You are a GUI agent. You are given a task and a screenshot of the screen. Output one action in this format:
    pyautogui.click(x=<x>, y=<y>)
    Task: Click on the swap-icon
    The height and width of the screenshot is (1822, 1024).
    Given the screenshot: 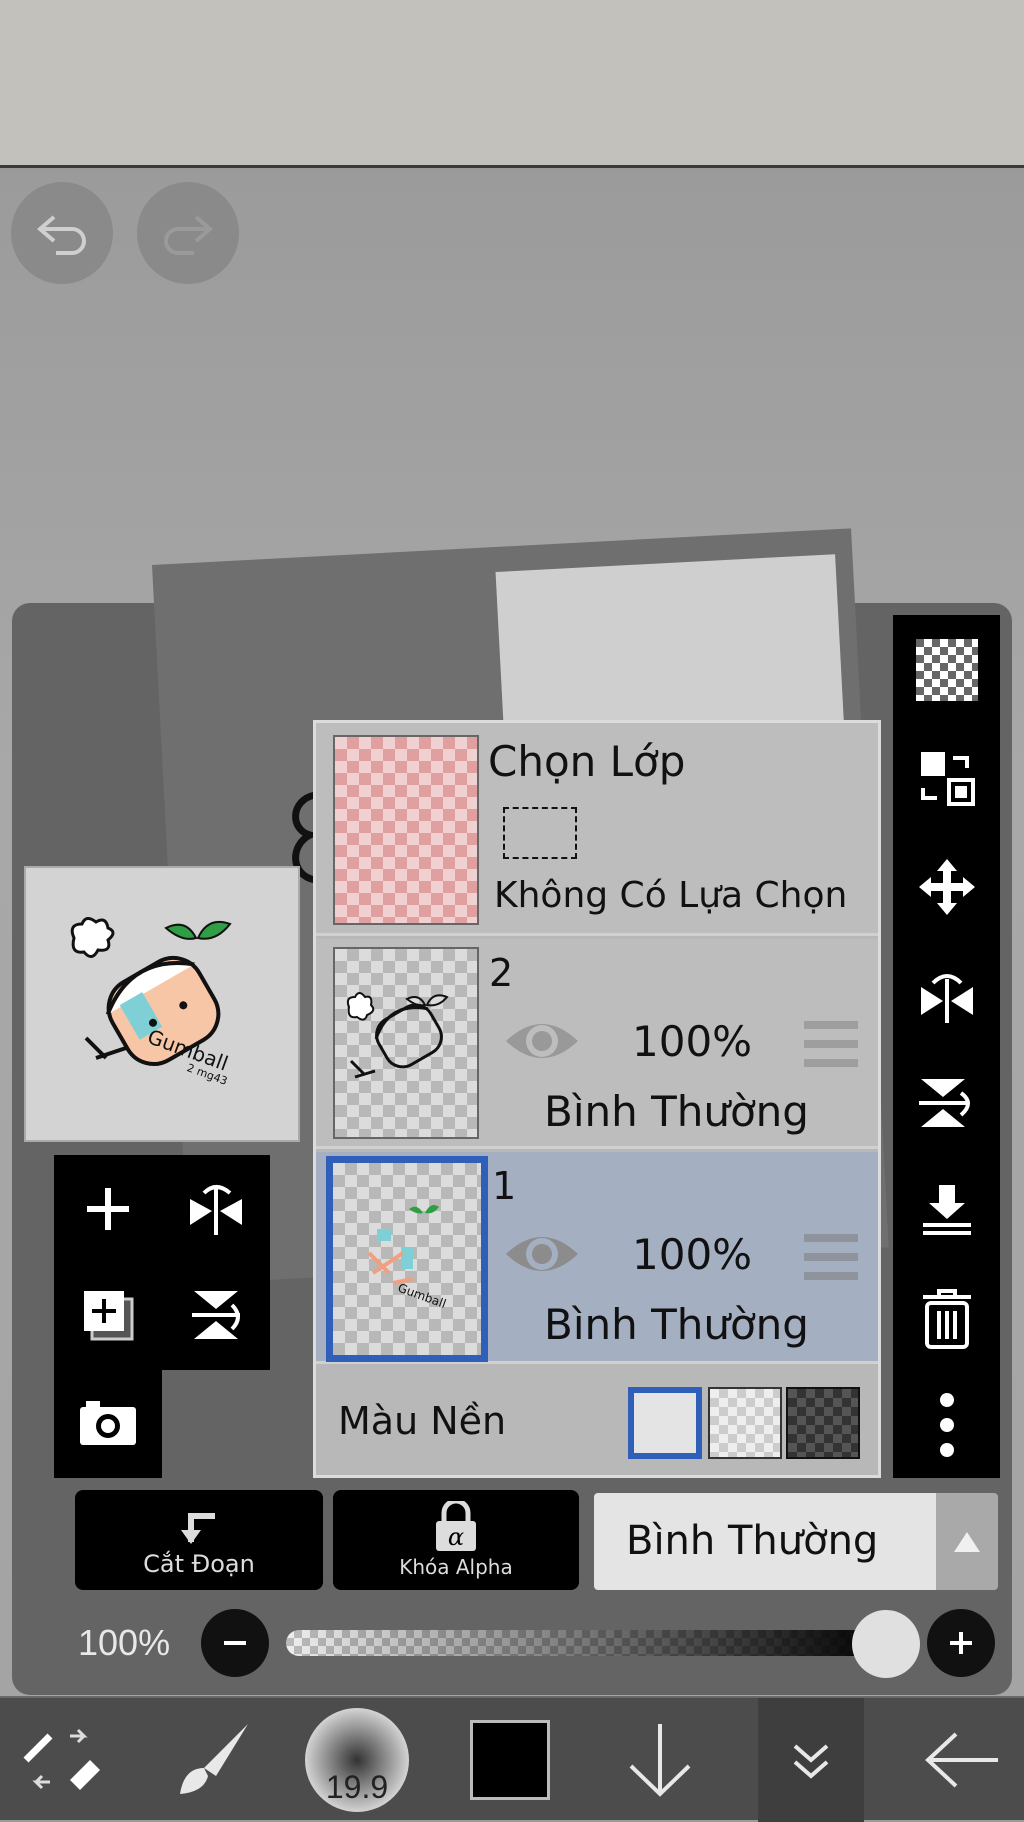 What is the action you would take?
    pyautogui.click(x=947, y=779)
    